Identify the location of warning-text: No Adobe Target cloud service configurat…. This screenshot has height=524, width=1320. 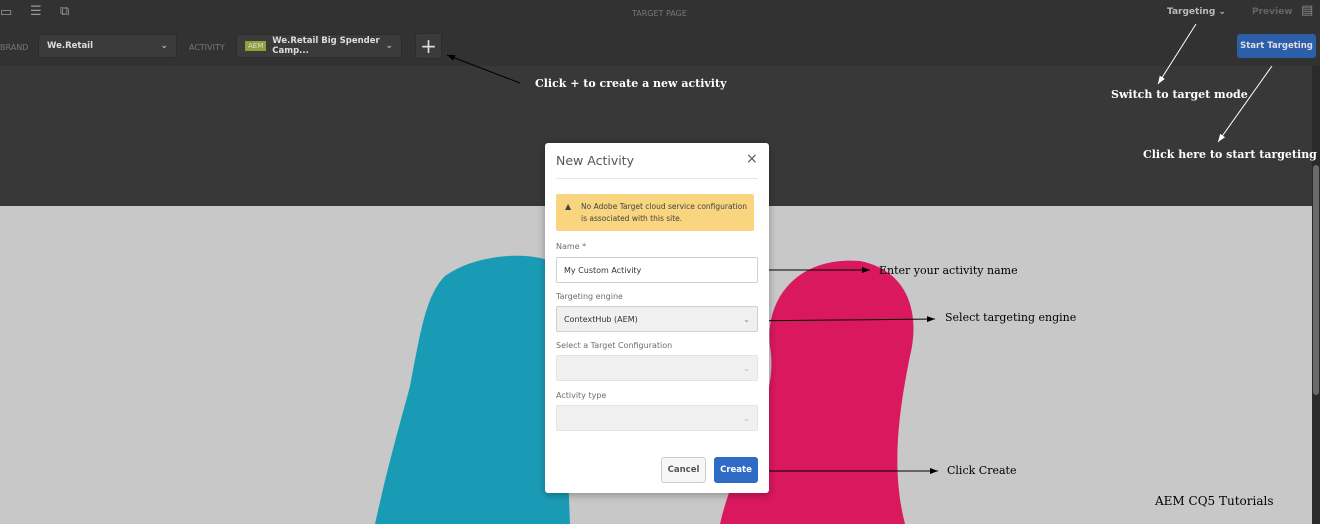
(664, 212).